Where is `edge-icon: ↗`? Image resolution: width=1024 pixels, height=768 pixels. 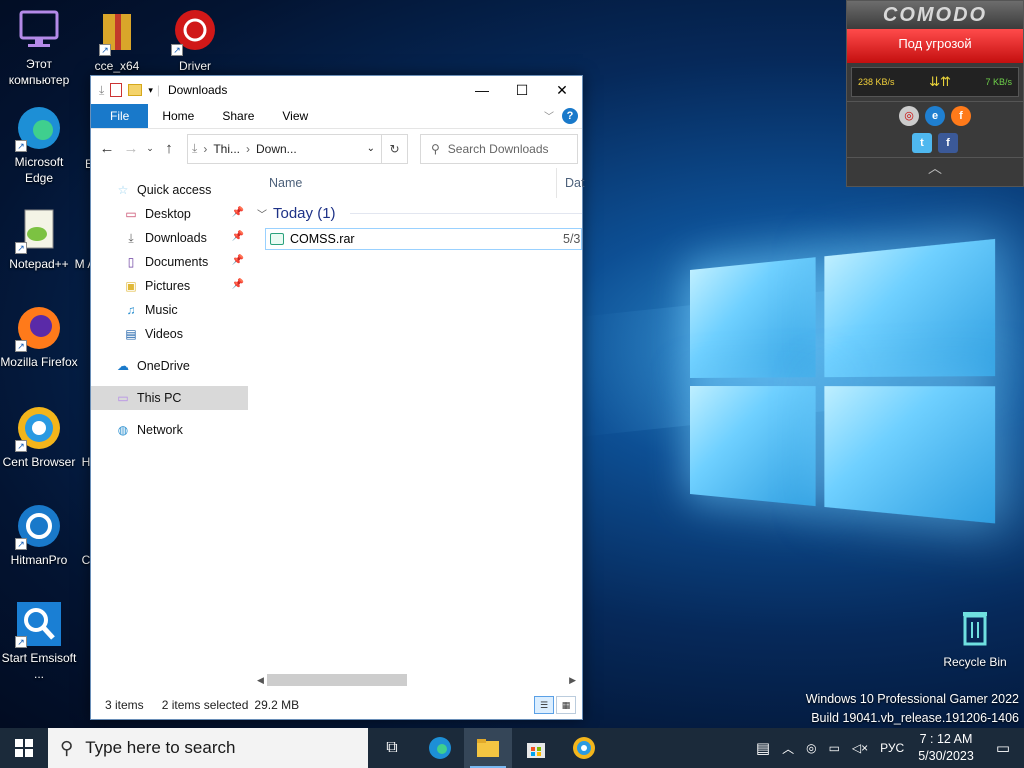 edge-icon: ↗ is located at coordinates (39, 128).